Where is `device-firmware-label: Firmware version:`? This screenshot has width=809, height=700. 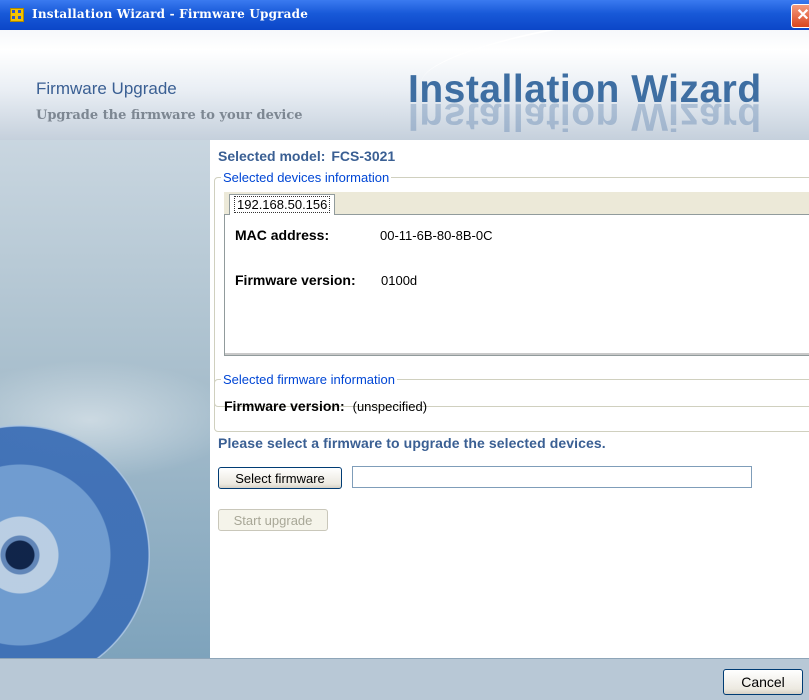 device-firmware-label: Firmware version: is located at coordinates (295, 280).